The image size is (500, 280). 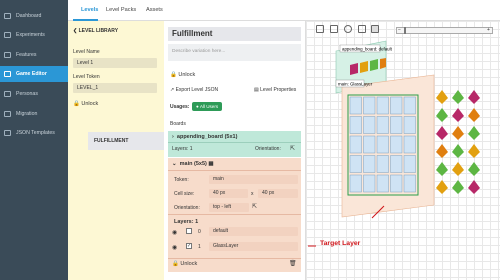 What do you see at coordinates (115, 88) in the screenshot?
I see `level-token-input: LEVEL_1` at bounding box center [115, 88].